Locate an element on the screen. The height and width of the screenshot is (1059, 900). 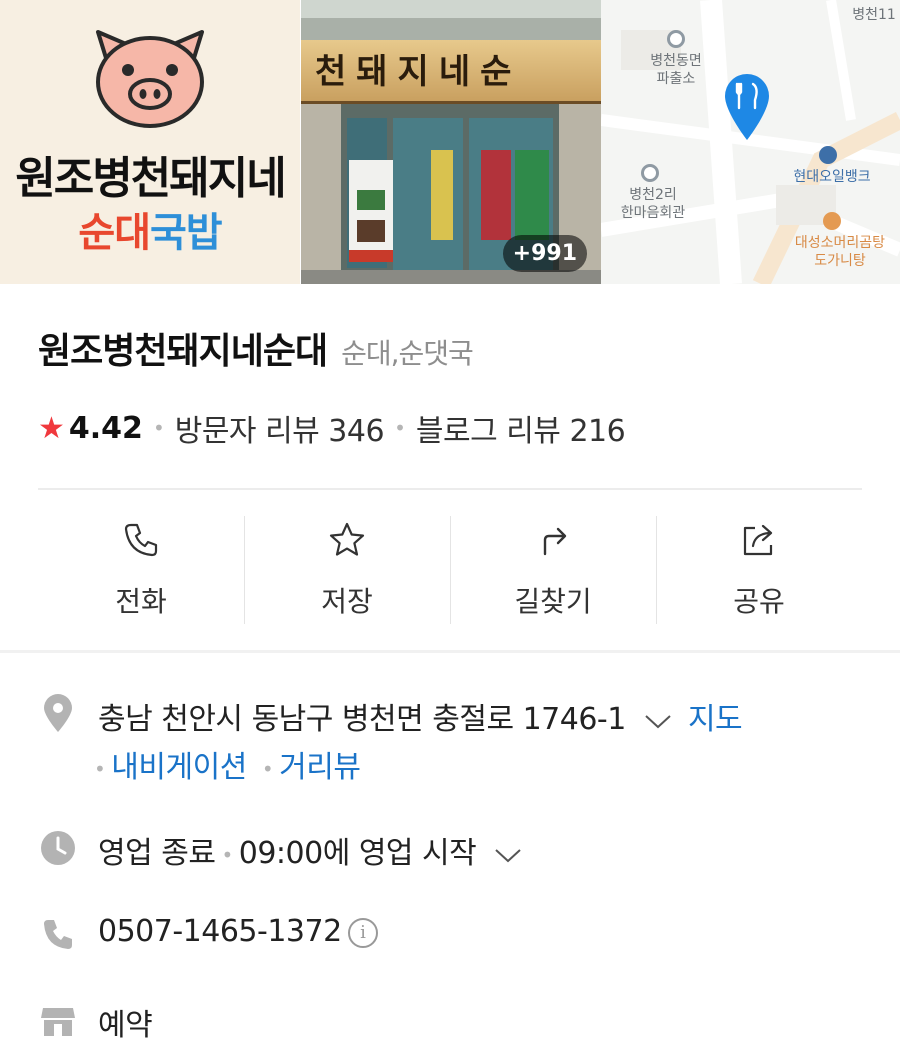
address-links-row: • 내비게이션 • 거리뷰 is located at coordinates (227, 764).